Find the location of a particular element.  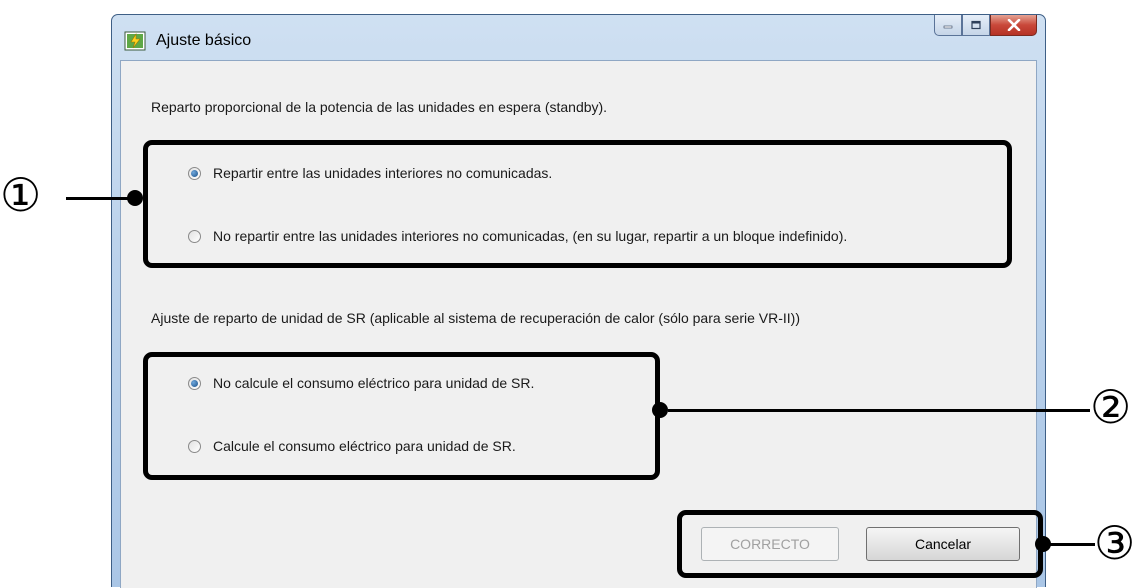

settings-app-icon is located at coordinates (135, 41).